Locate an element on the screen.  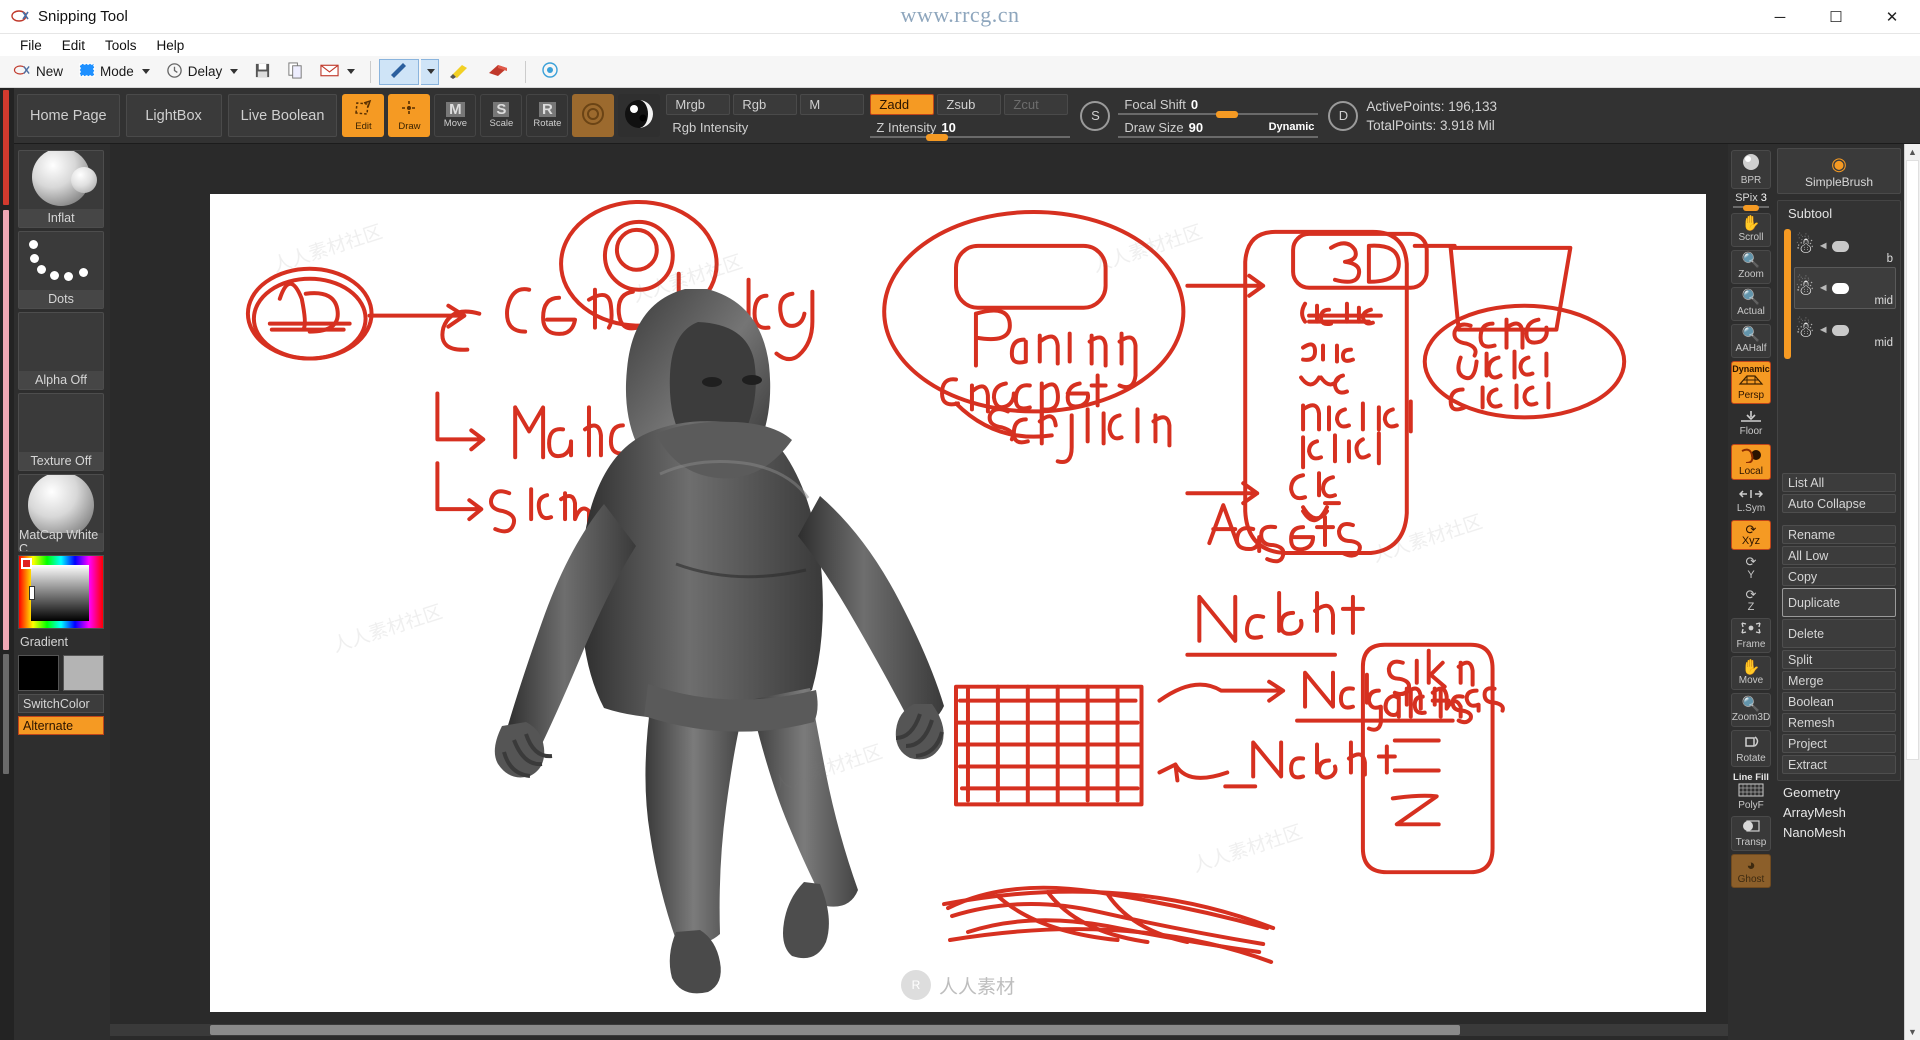
button-remesh: Remesh is located at coordinates (1839, 722).